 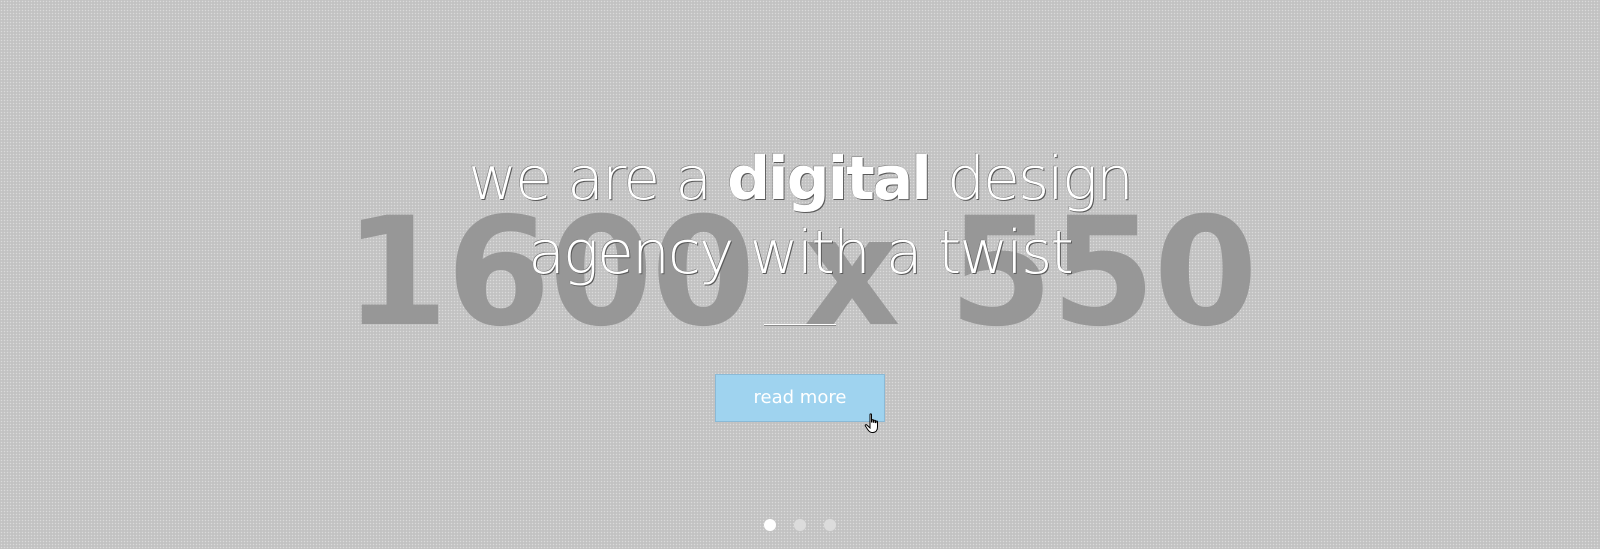 I want to click on headline-line-2: agency with a twist, so click(x=801, y=253).